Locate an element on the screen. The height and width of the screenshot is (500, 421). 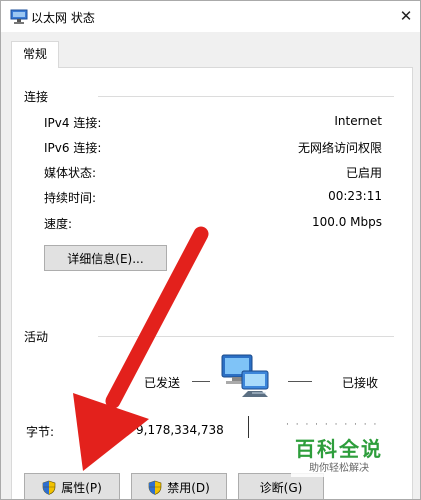
properties-button: 属性(P) is located at coordinates (72, 486).